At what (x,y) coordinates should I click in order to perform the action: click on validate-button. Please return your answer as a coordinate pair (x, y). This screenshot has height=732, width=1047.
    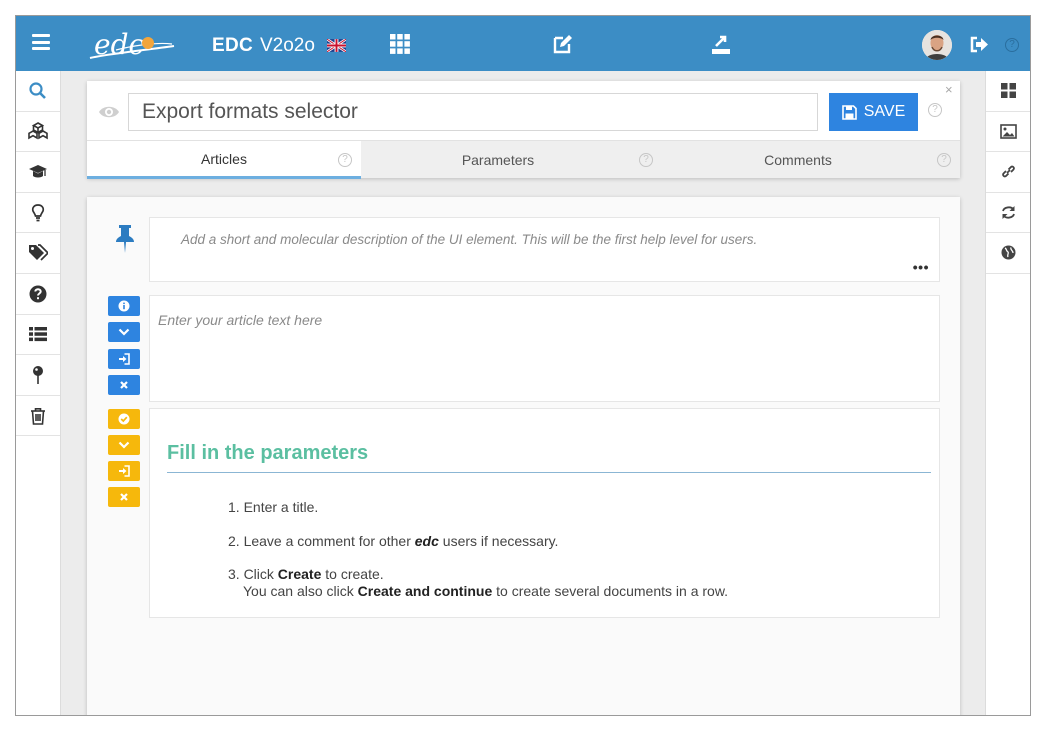
    Looking at the image, I should click on (124, 419).